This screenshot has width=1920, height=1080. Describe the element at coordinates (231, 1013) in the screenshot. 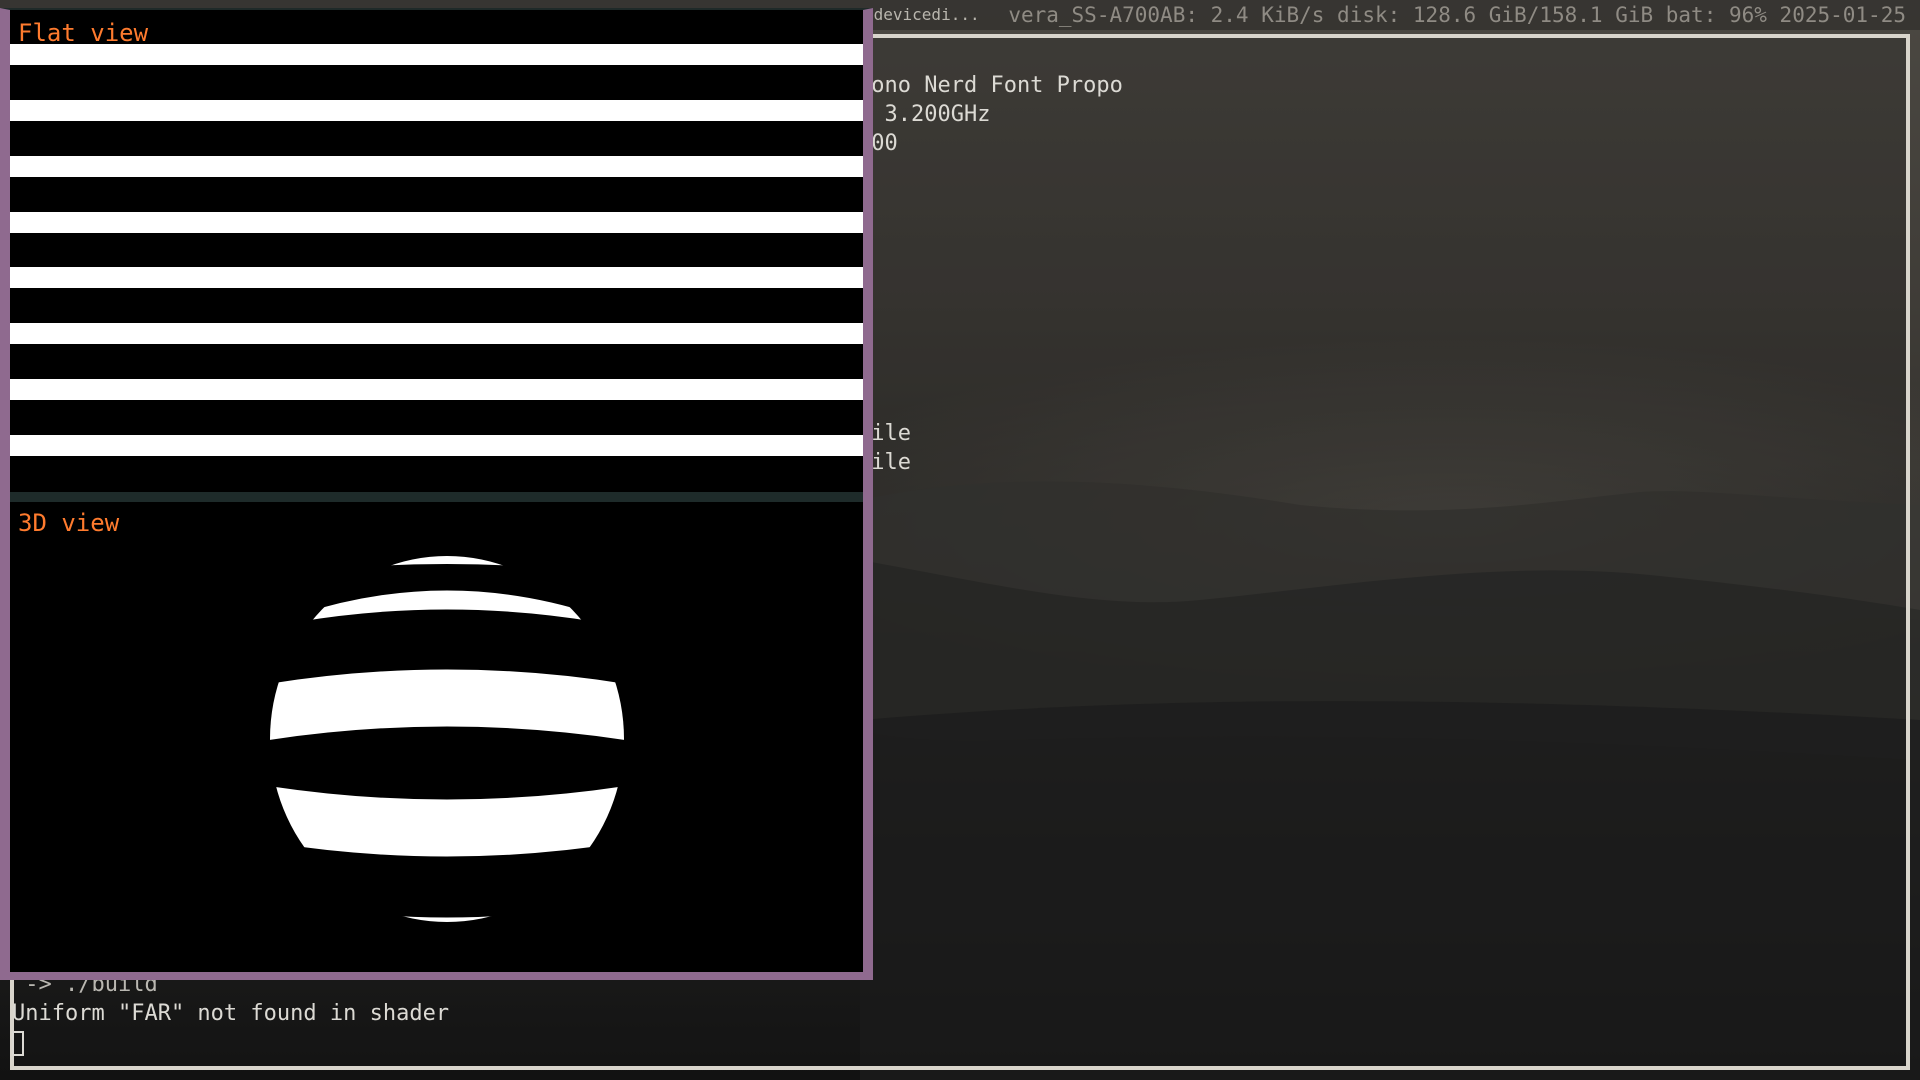

I see `terminal-error-message: Uniform "FAR" not found in shader` at that location.